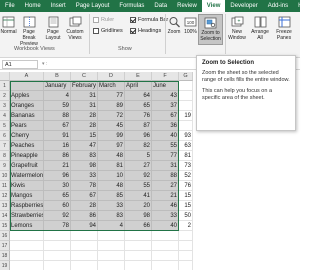  Describe the element at coordinates (10, 6) in the screenshot. I see `tab-file: File` at that location.